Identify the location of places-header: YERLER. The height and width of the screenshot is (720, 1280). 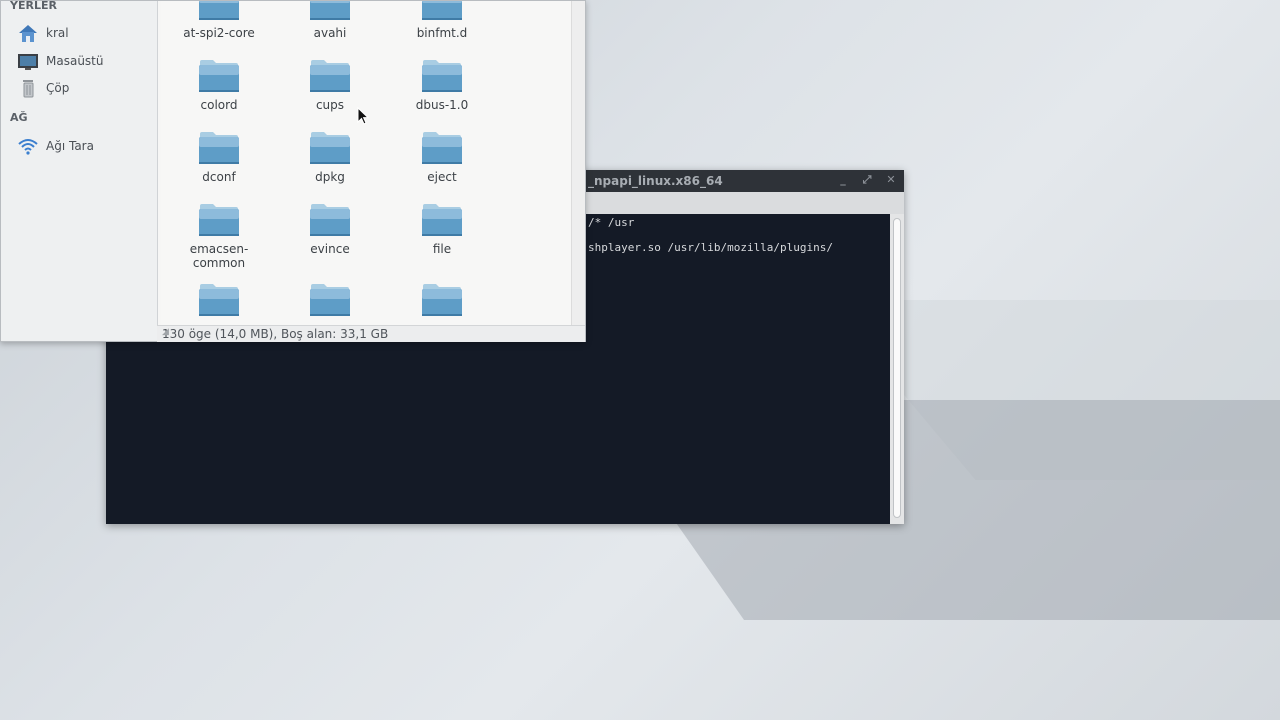
(33, 6).